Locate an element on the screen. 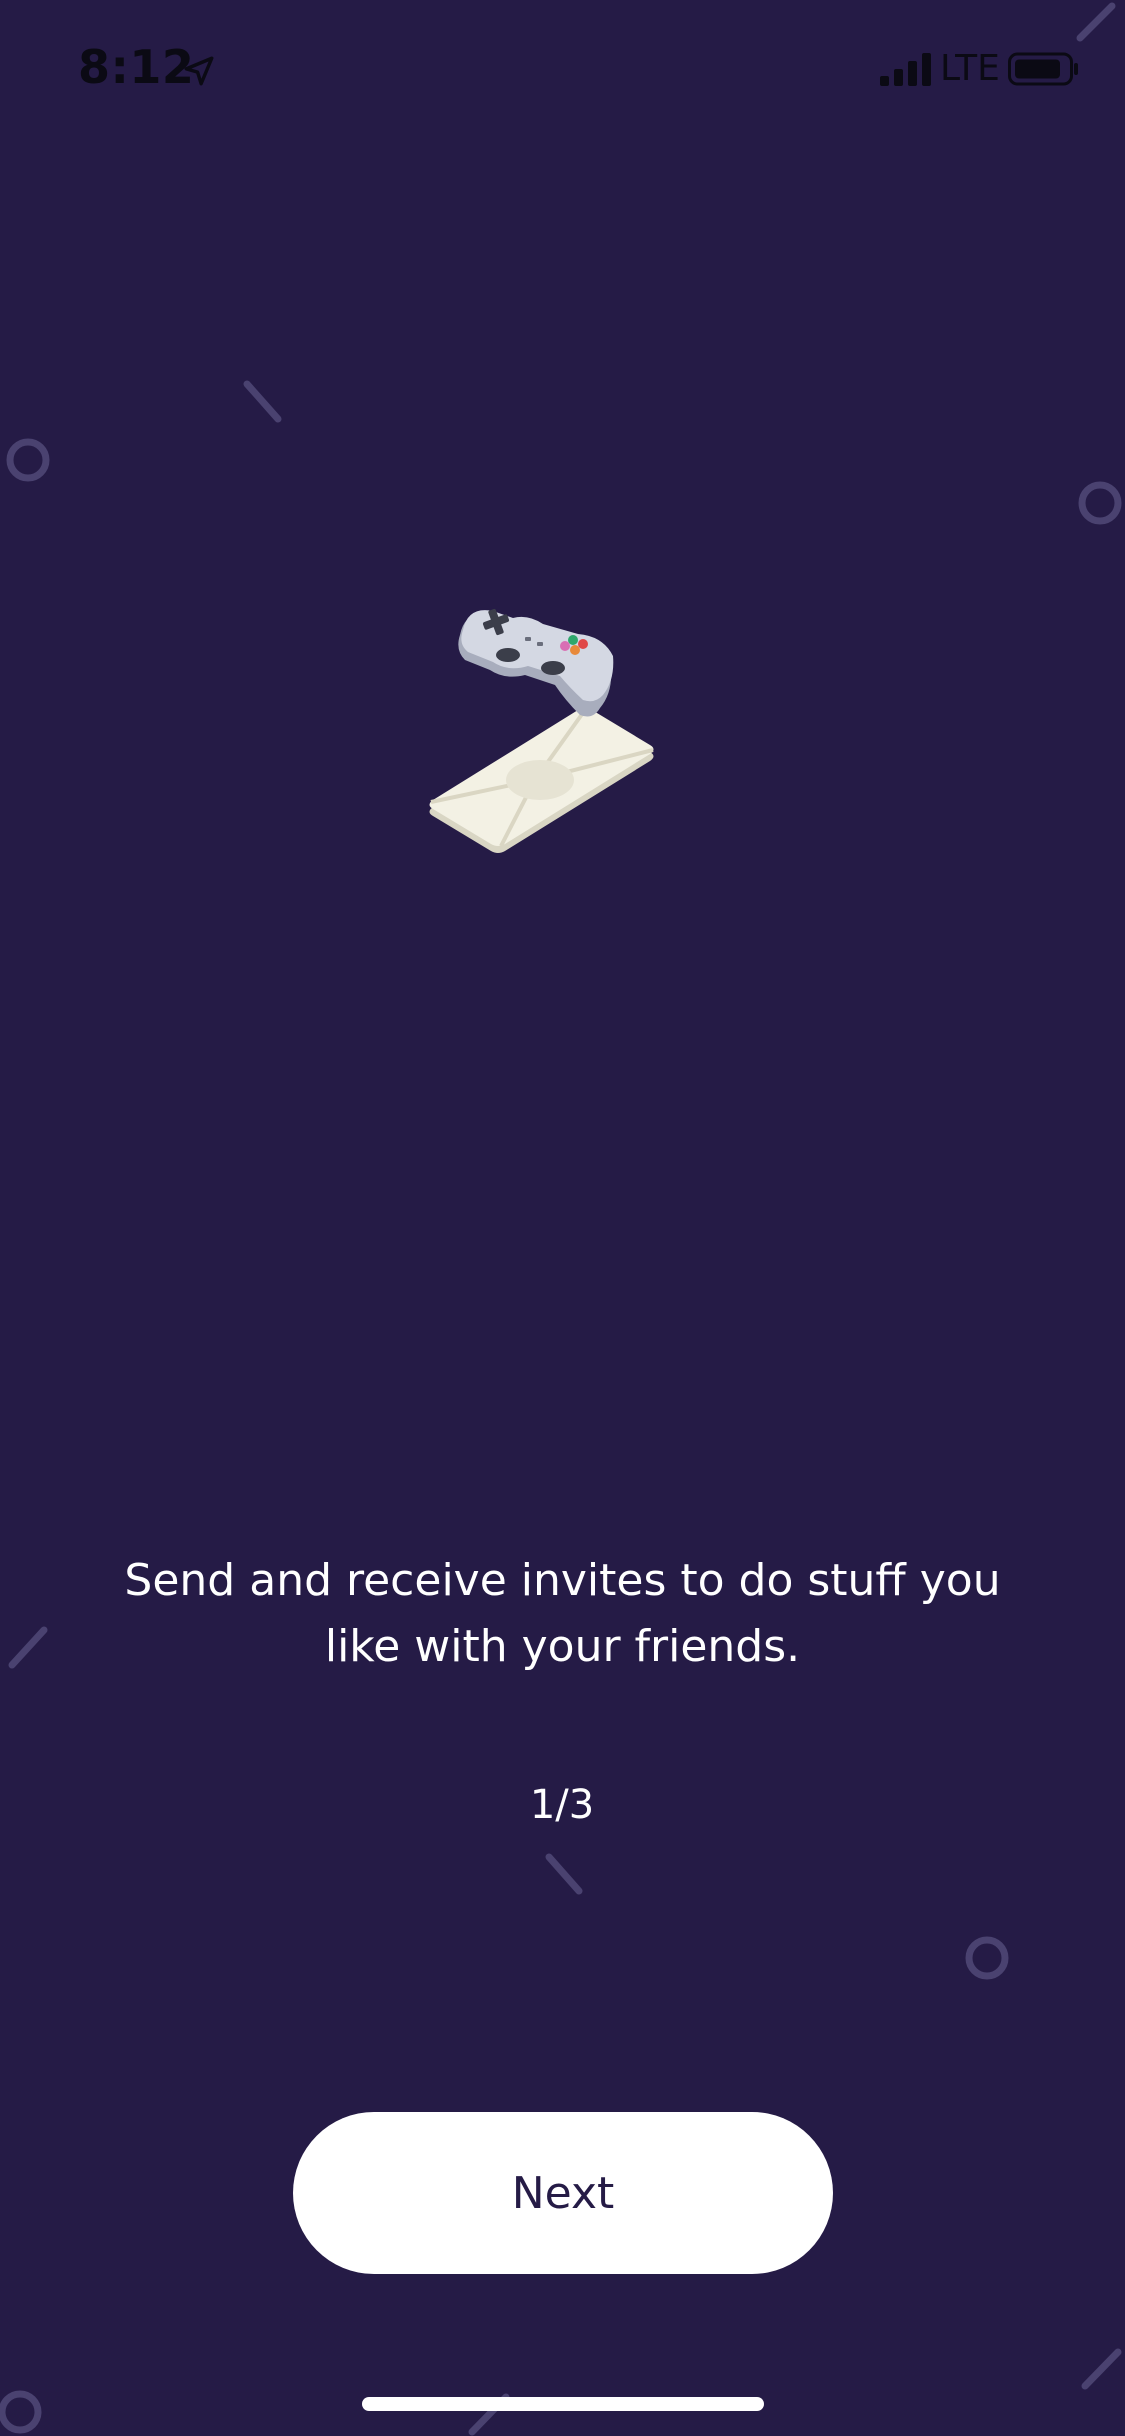 The width and height of the screenshot is (1125, 2436). next-button: Next is located at coordinates (563, 2193).